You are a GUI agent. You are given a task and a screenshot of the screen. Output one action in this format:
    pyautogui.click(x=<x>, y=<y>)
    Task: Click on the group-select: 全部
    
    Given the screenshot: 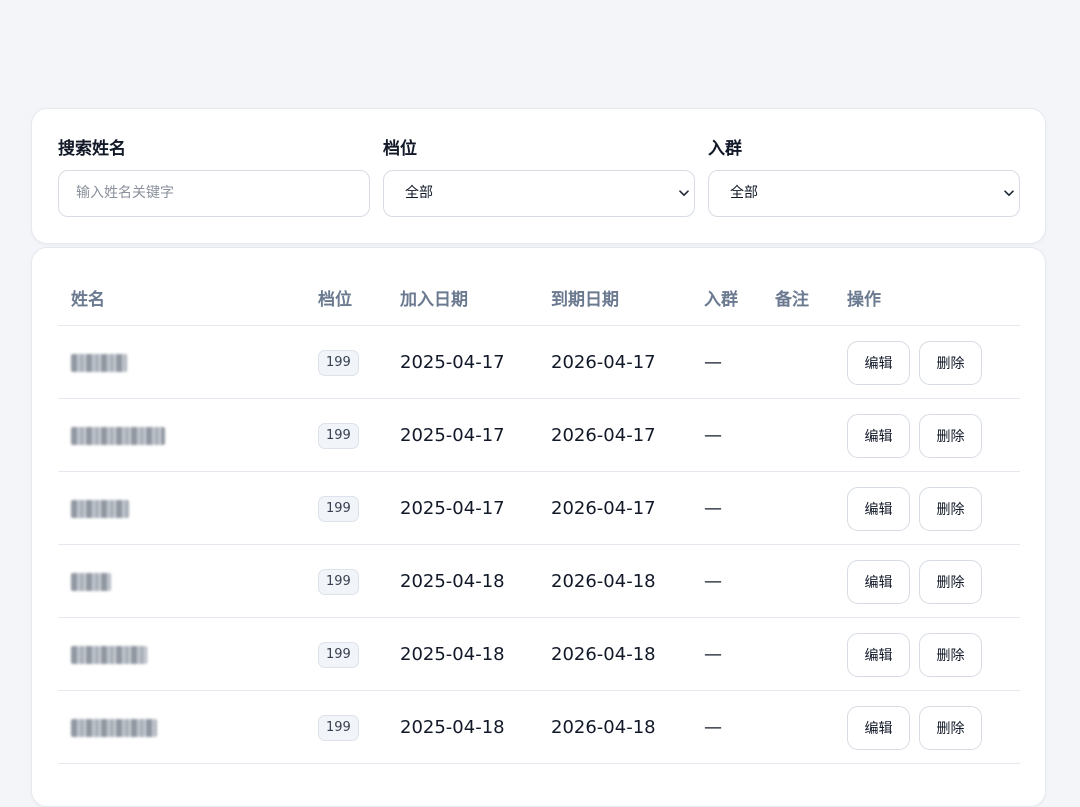 What is the action you would take?
    pyautogui.click(x=864, y=193)
    